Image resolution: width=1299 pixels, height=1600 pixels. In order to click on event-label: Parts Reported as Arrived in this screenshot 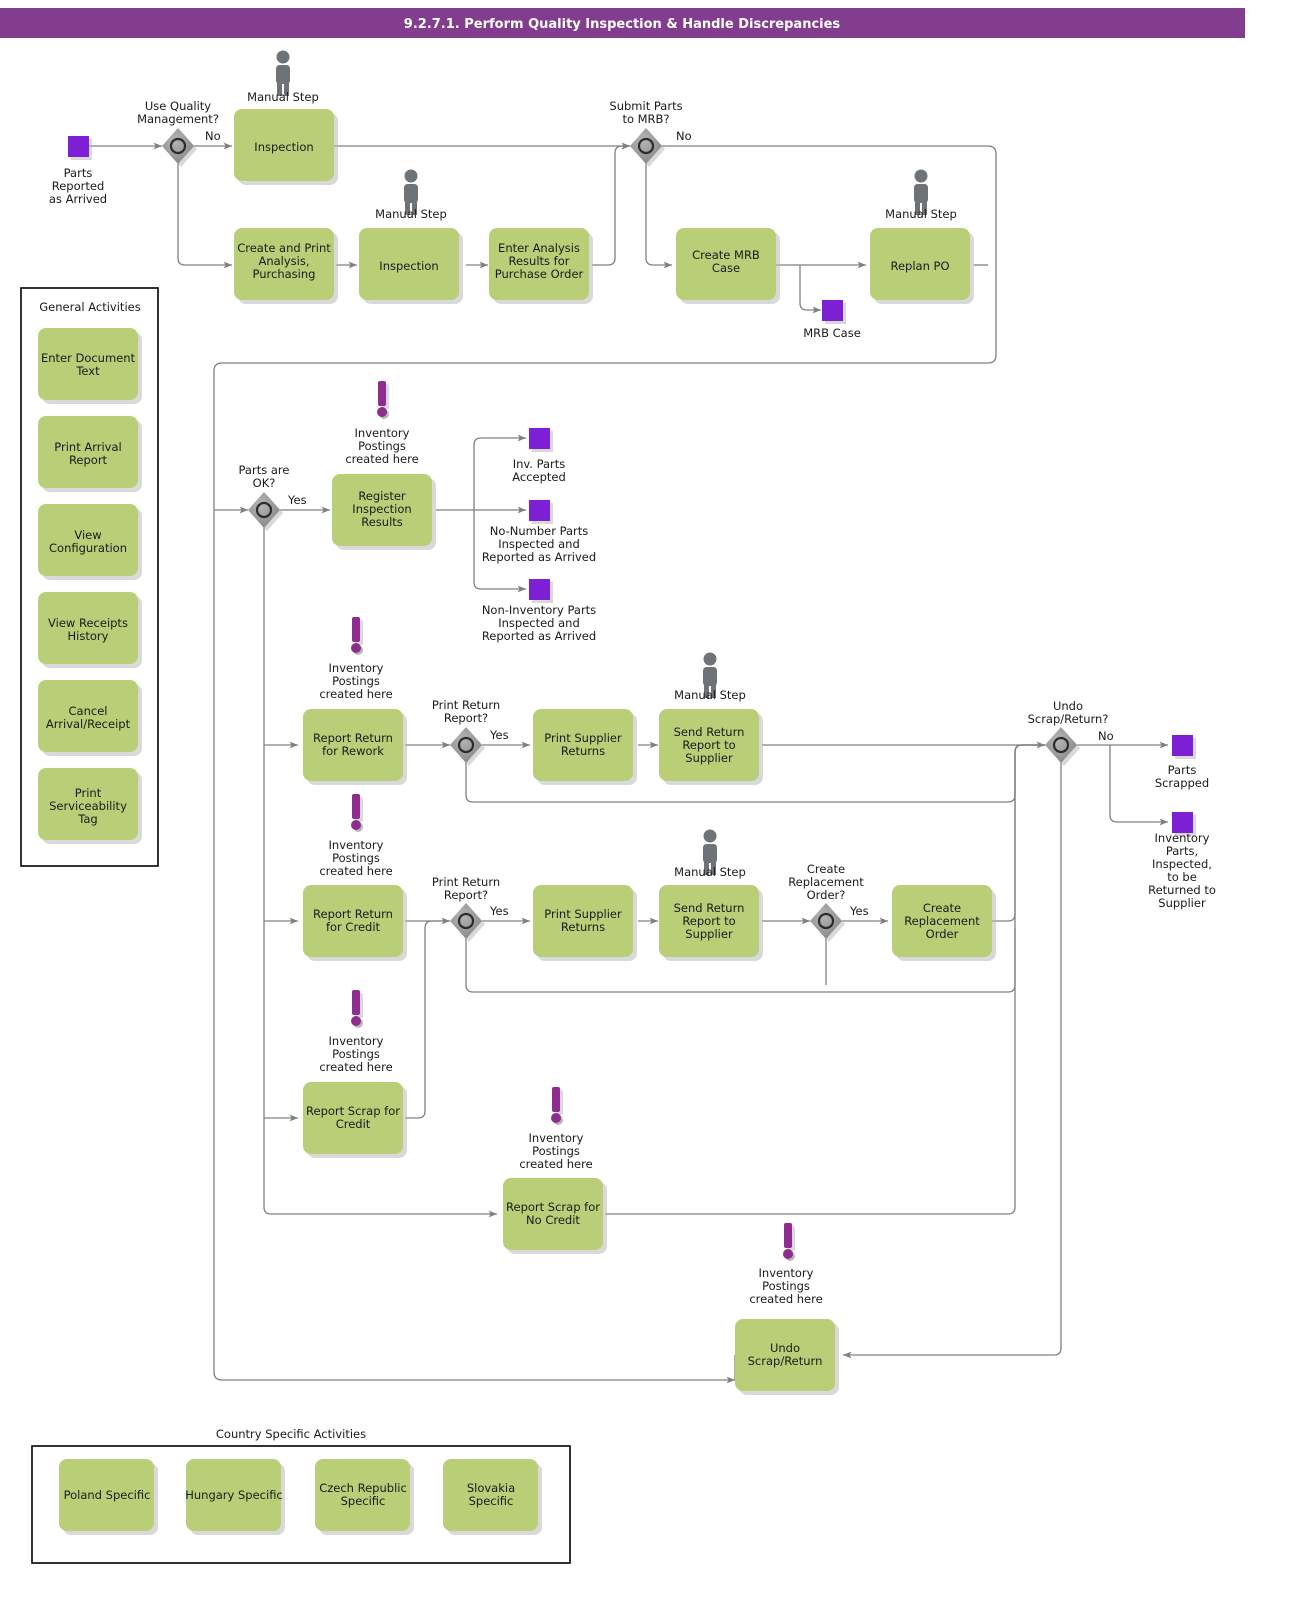, I will do `click(78, 186)`.